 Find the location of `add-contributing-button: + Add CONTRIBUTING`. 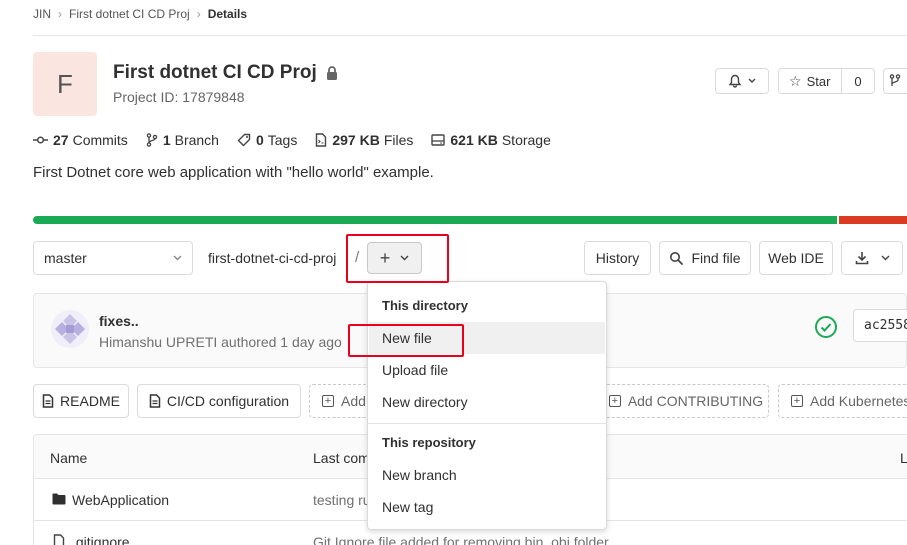

add-contributing-button: + Add CONTRIBUTING is located at coordinates (686, 401).